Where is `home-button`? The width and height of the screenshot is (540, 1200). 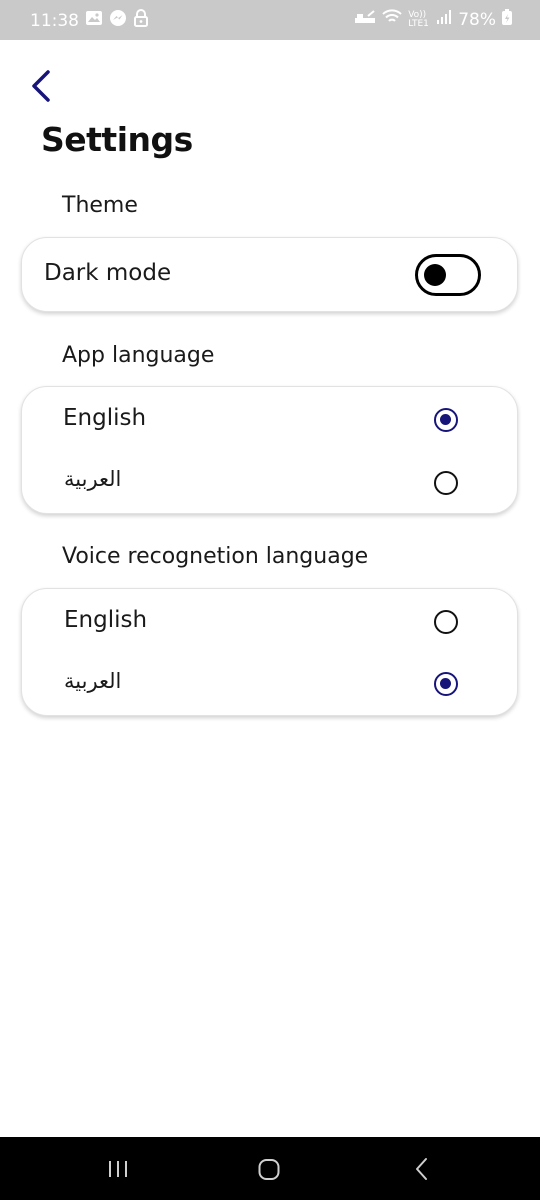
home-button is located at coordinates (269, 1169).